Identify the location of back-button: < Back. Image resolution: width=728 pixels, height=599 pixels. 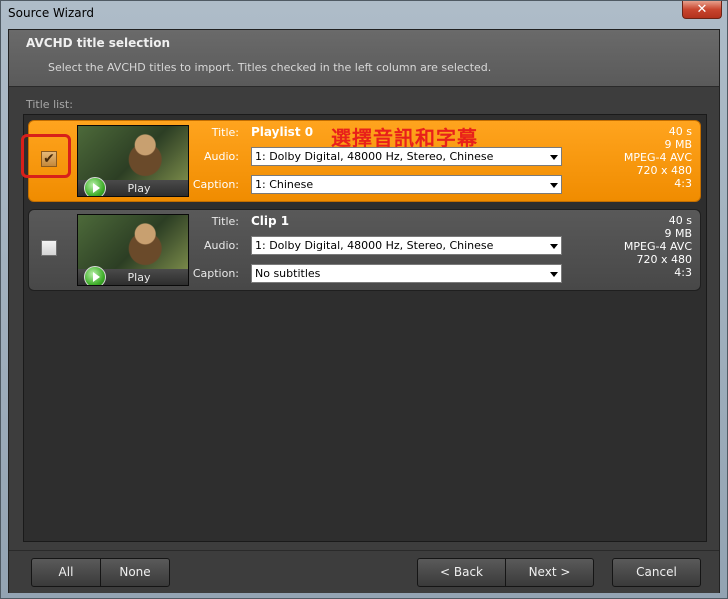
(461, 572).